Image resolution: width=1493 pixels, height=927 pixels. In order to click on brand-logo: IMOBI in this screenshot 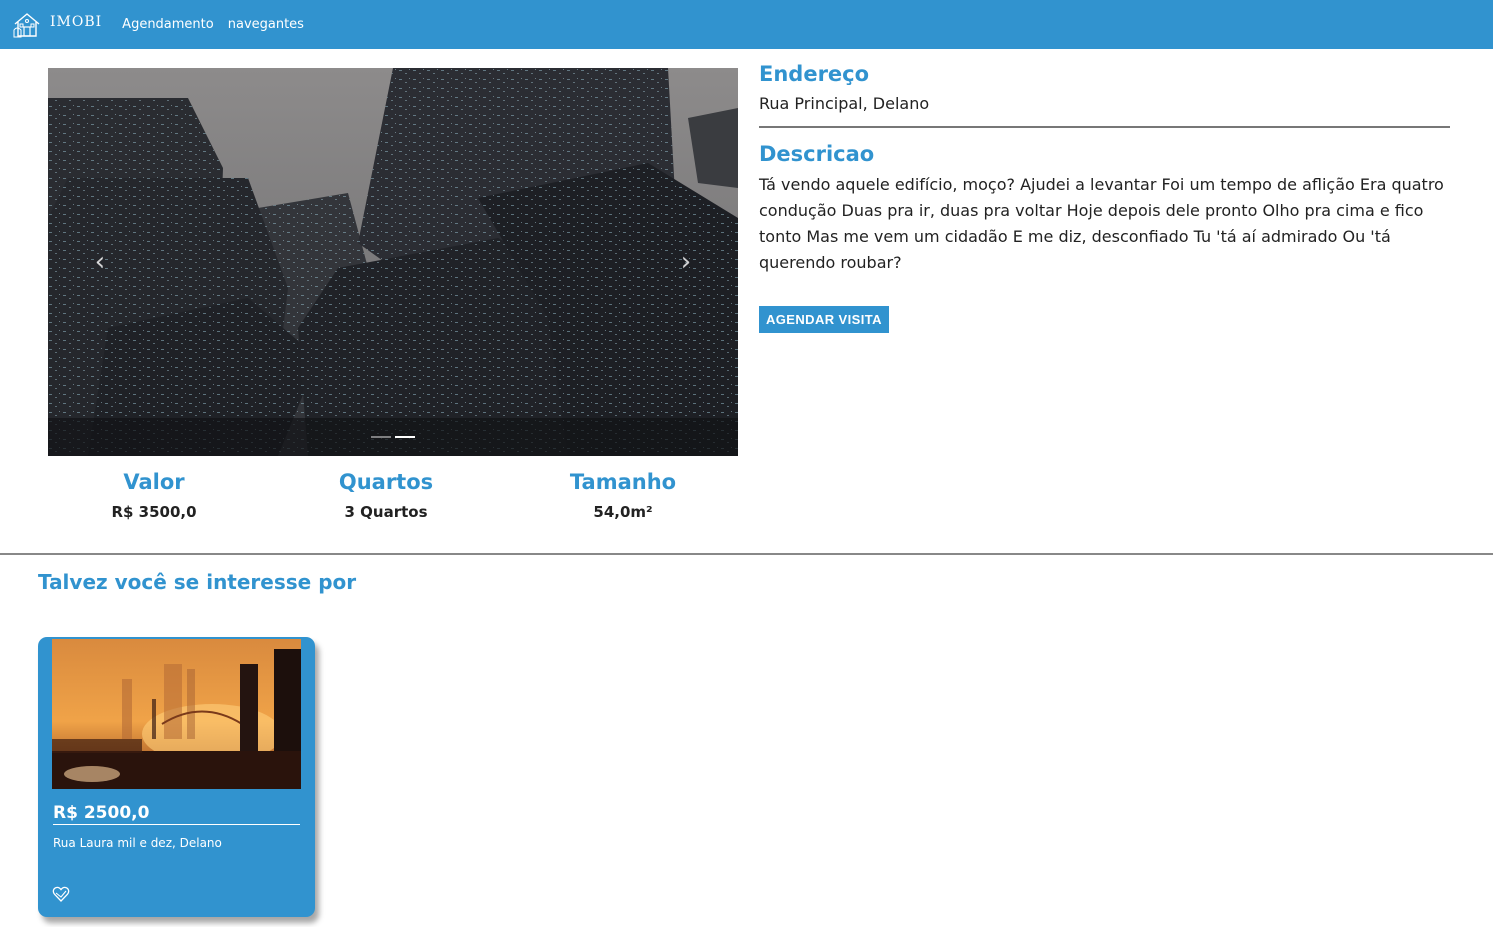, I will do `click(57, 25)`.